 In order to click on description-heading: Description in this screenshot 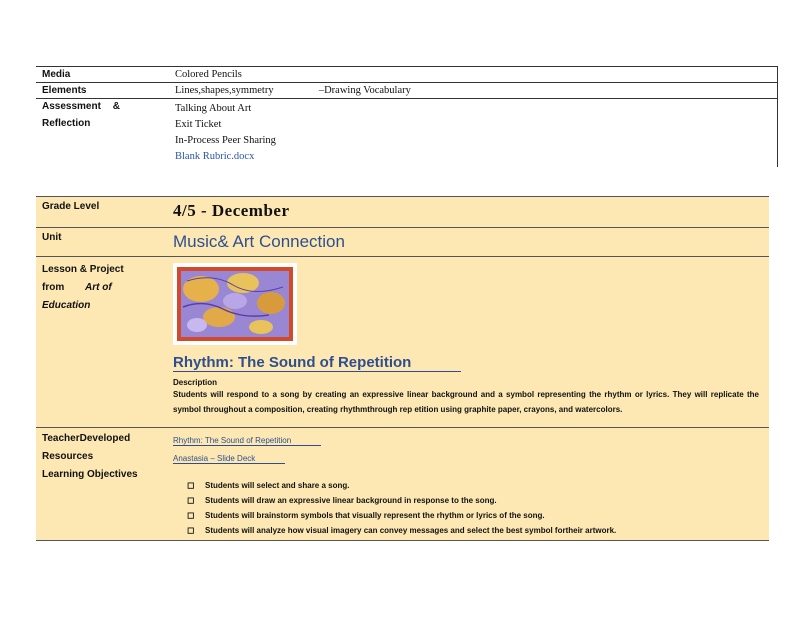, I will do `click(195, 382)`.